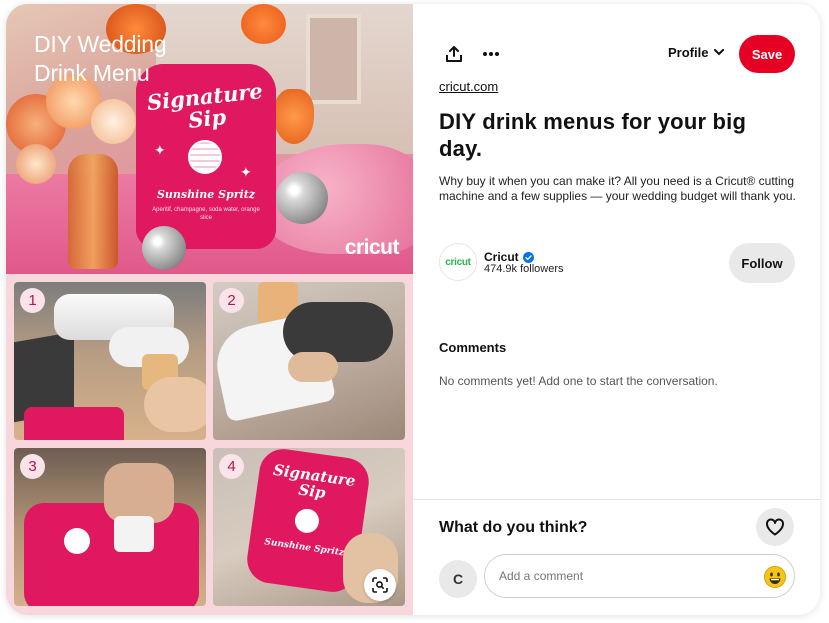  I want to click on react-button, so click(775, 527).